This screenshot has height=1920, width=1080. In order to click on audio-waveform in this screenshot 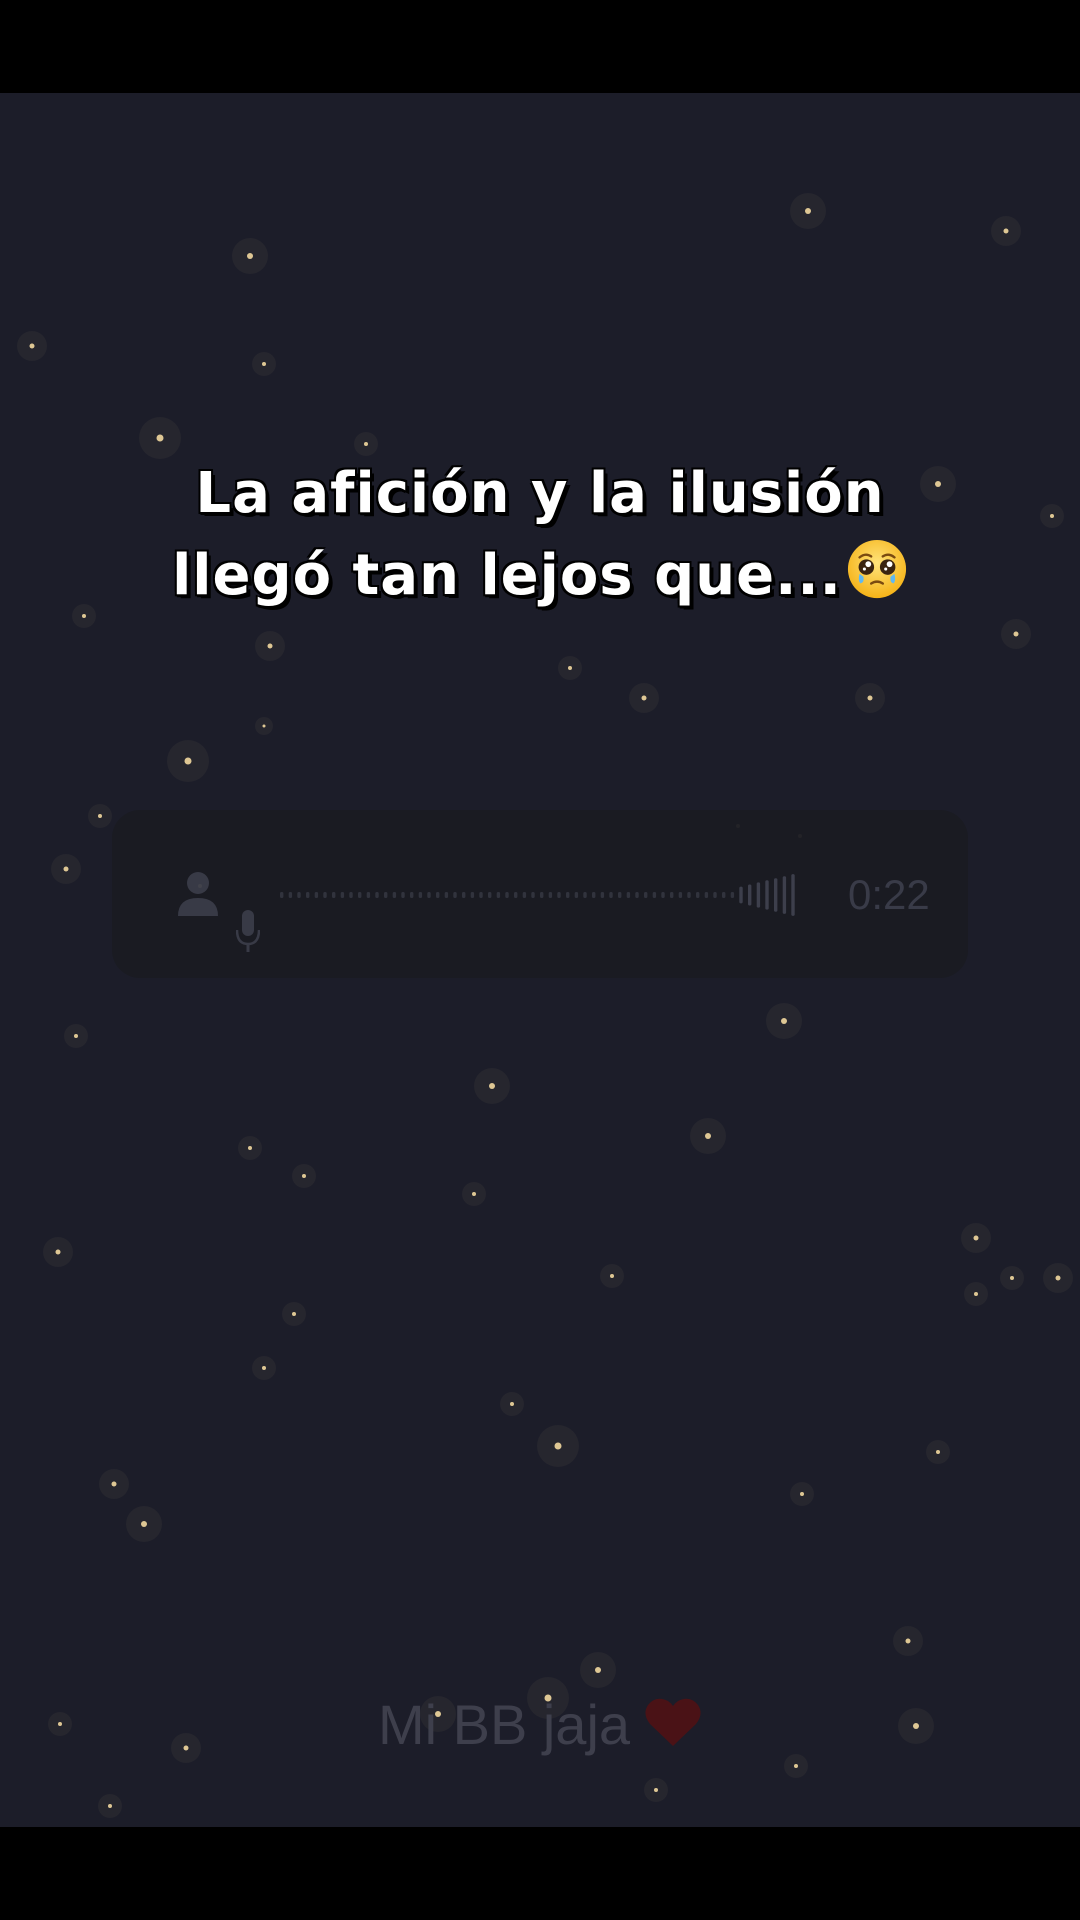, I will do `click(540, 895)`.